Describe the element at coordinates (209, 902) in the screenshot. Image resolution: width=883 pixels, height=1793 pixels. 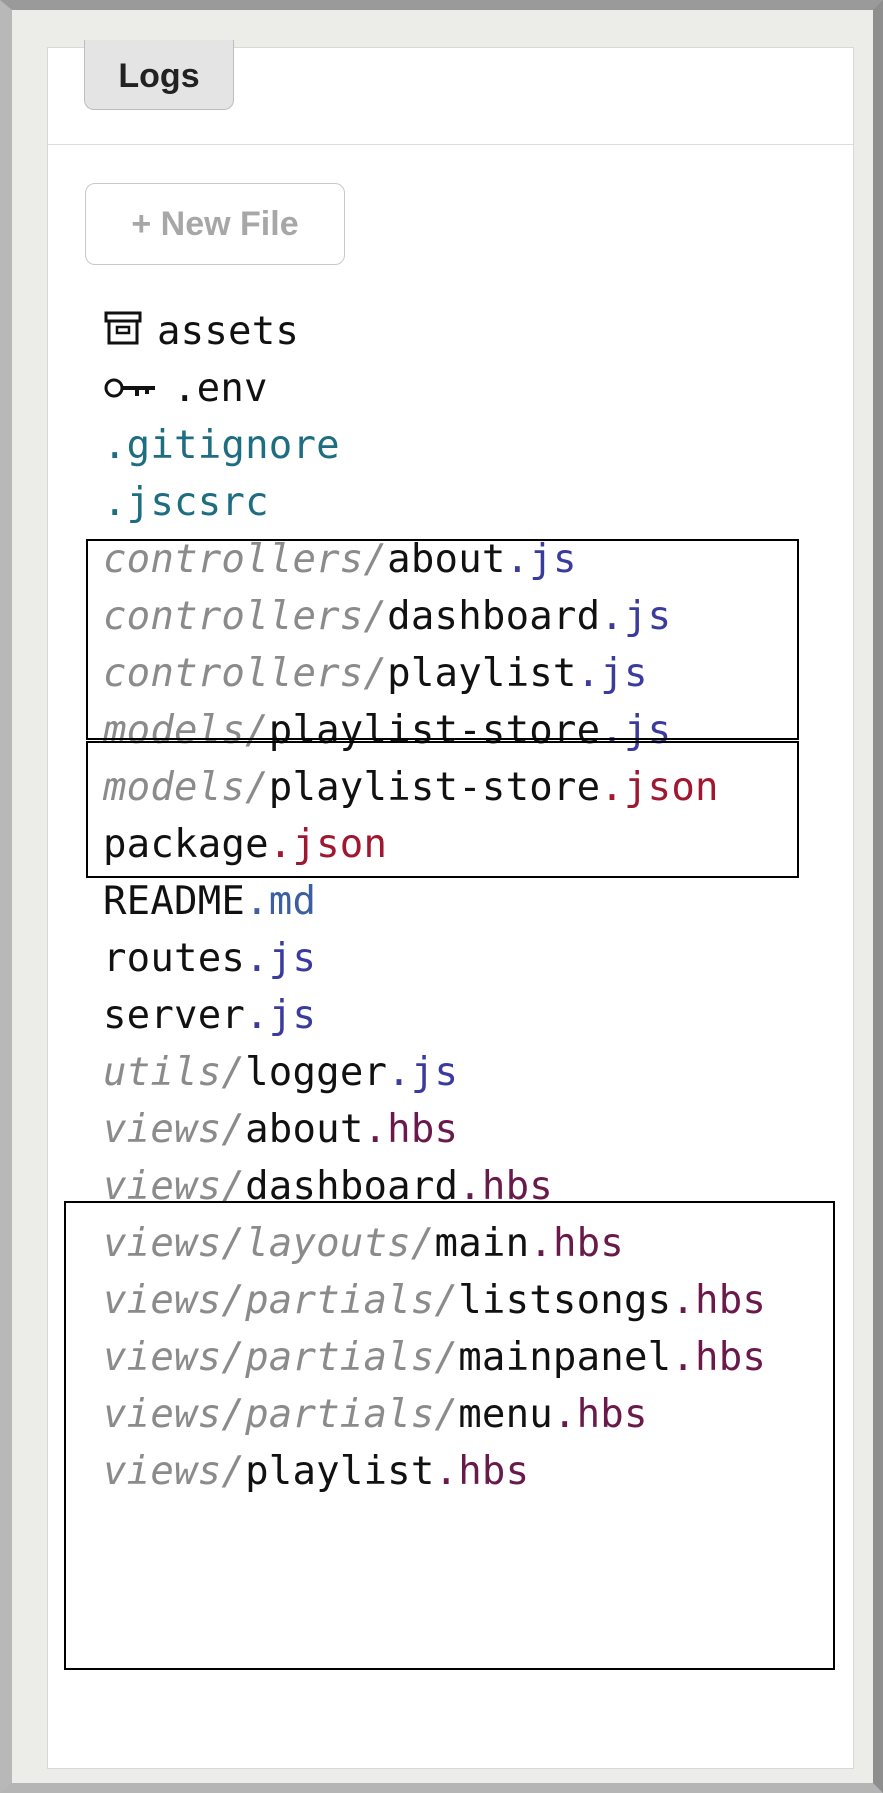
I see `file-item-readme: README.md` at that location.